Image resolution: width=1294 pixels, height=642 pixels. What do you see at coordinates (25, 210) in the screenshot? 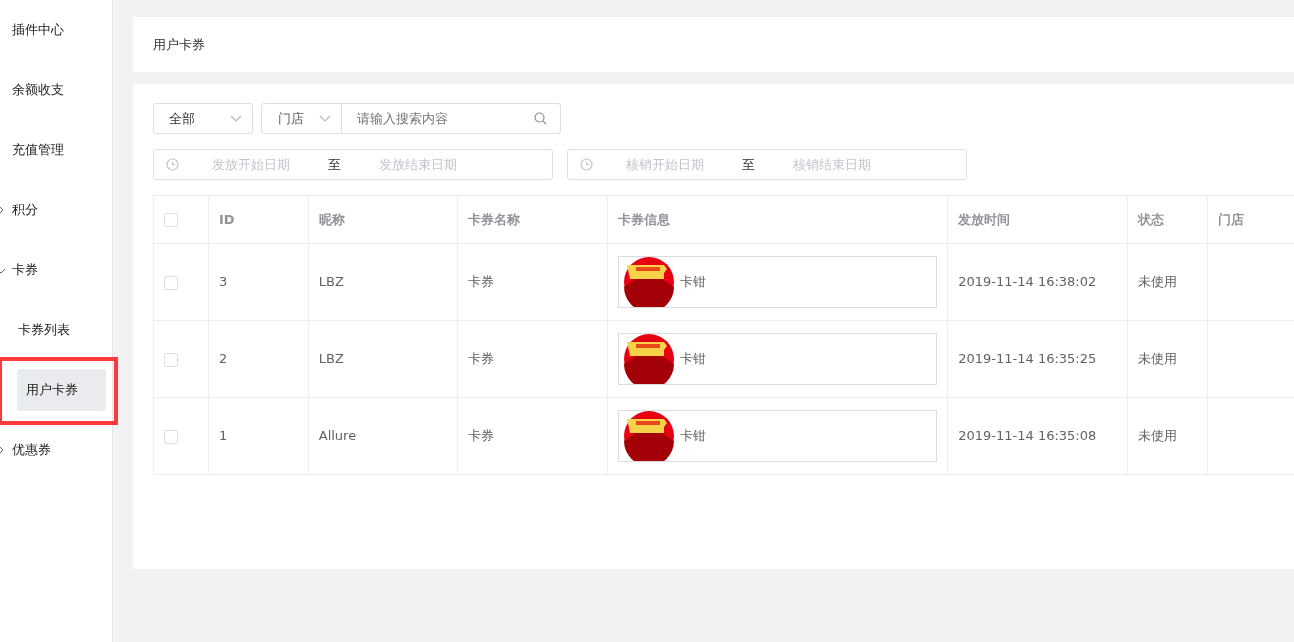
I see `sidebar-item: 积分` at bounding box center [25, 210].